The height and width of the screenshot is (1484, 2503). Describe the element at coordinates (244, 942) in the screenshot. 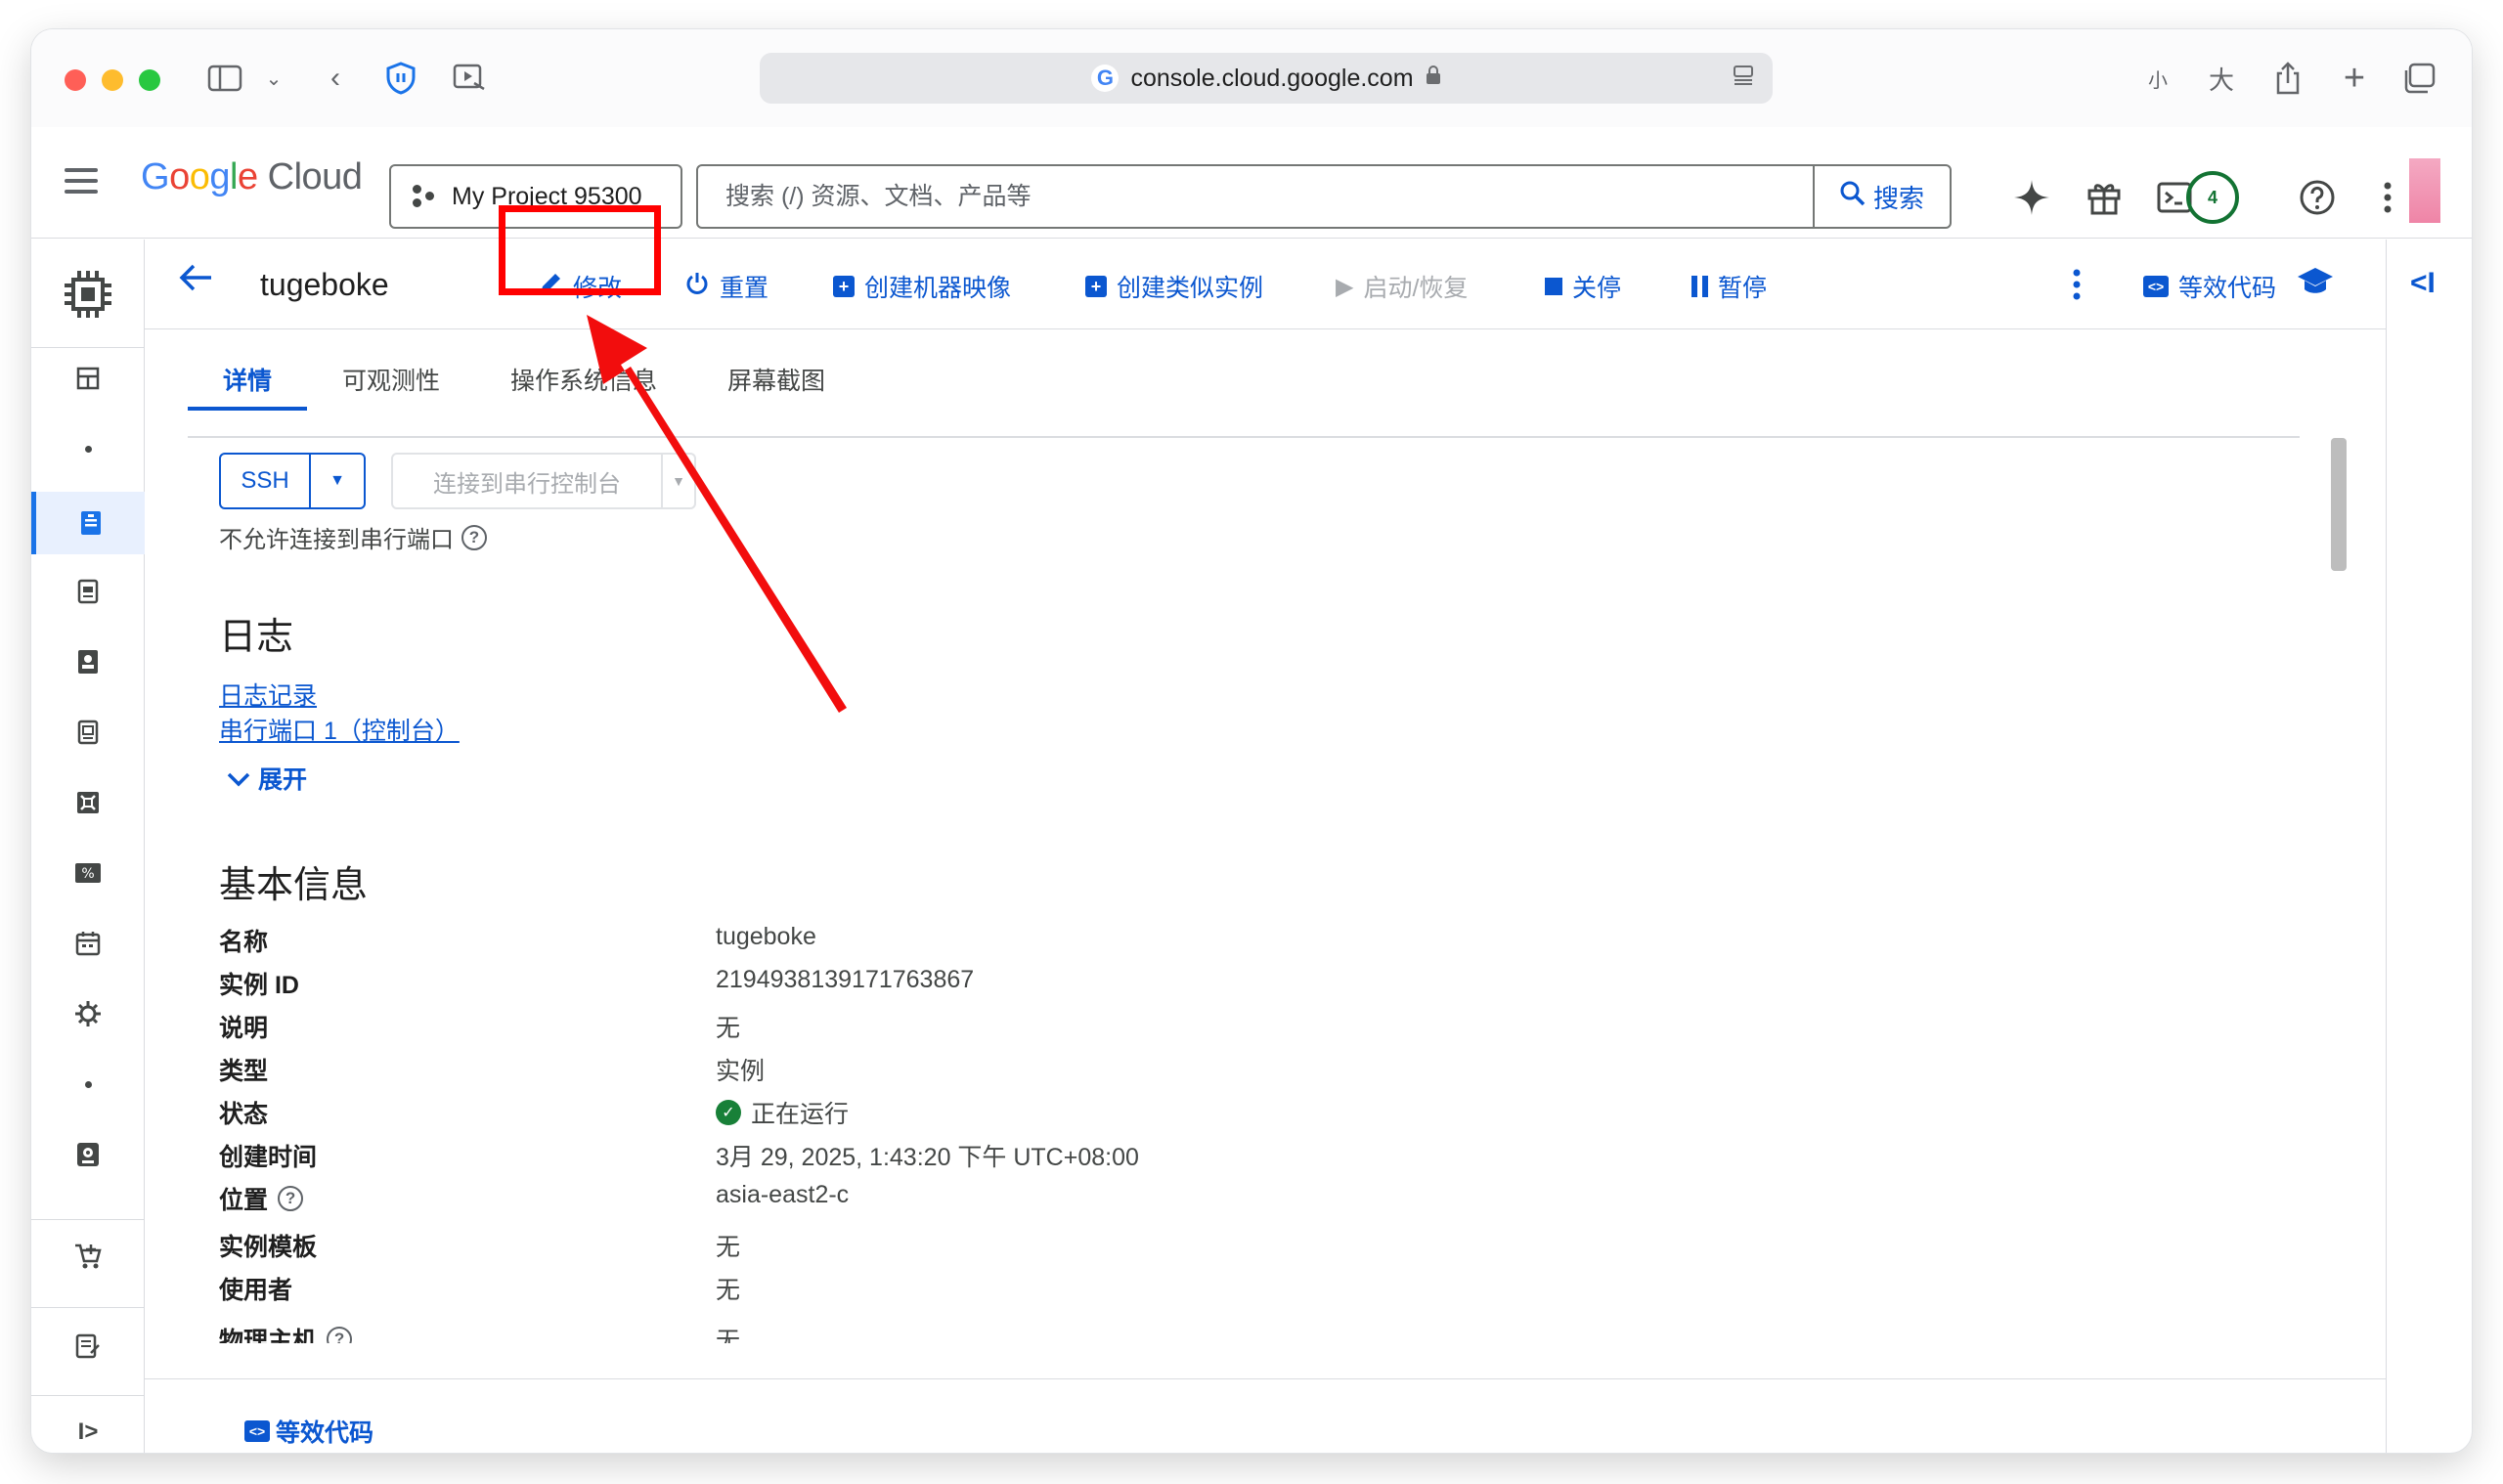

I see `info-label: 名称` at that location.